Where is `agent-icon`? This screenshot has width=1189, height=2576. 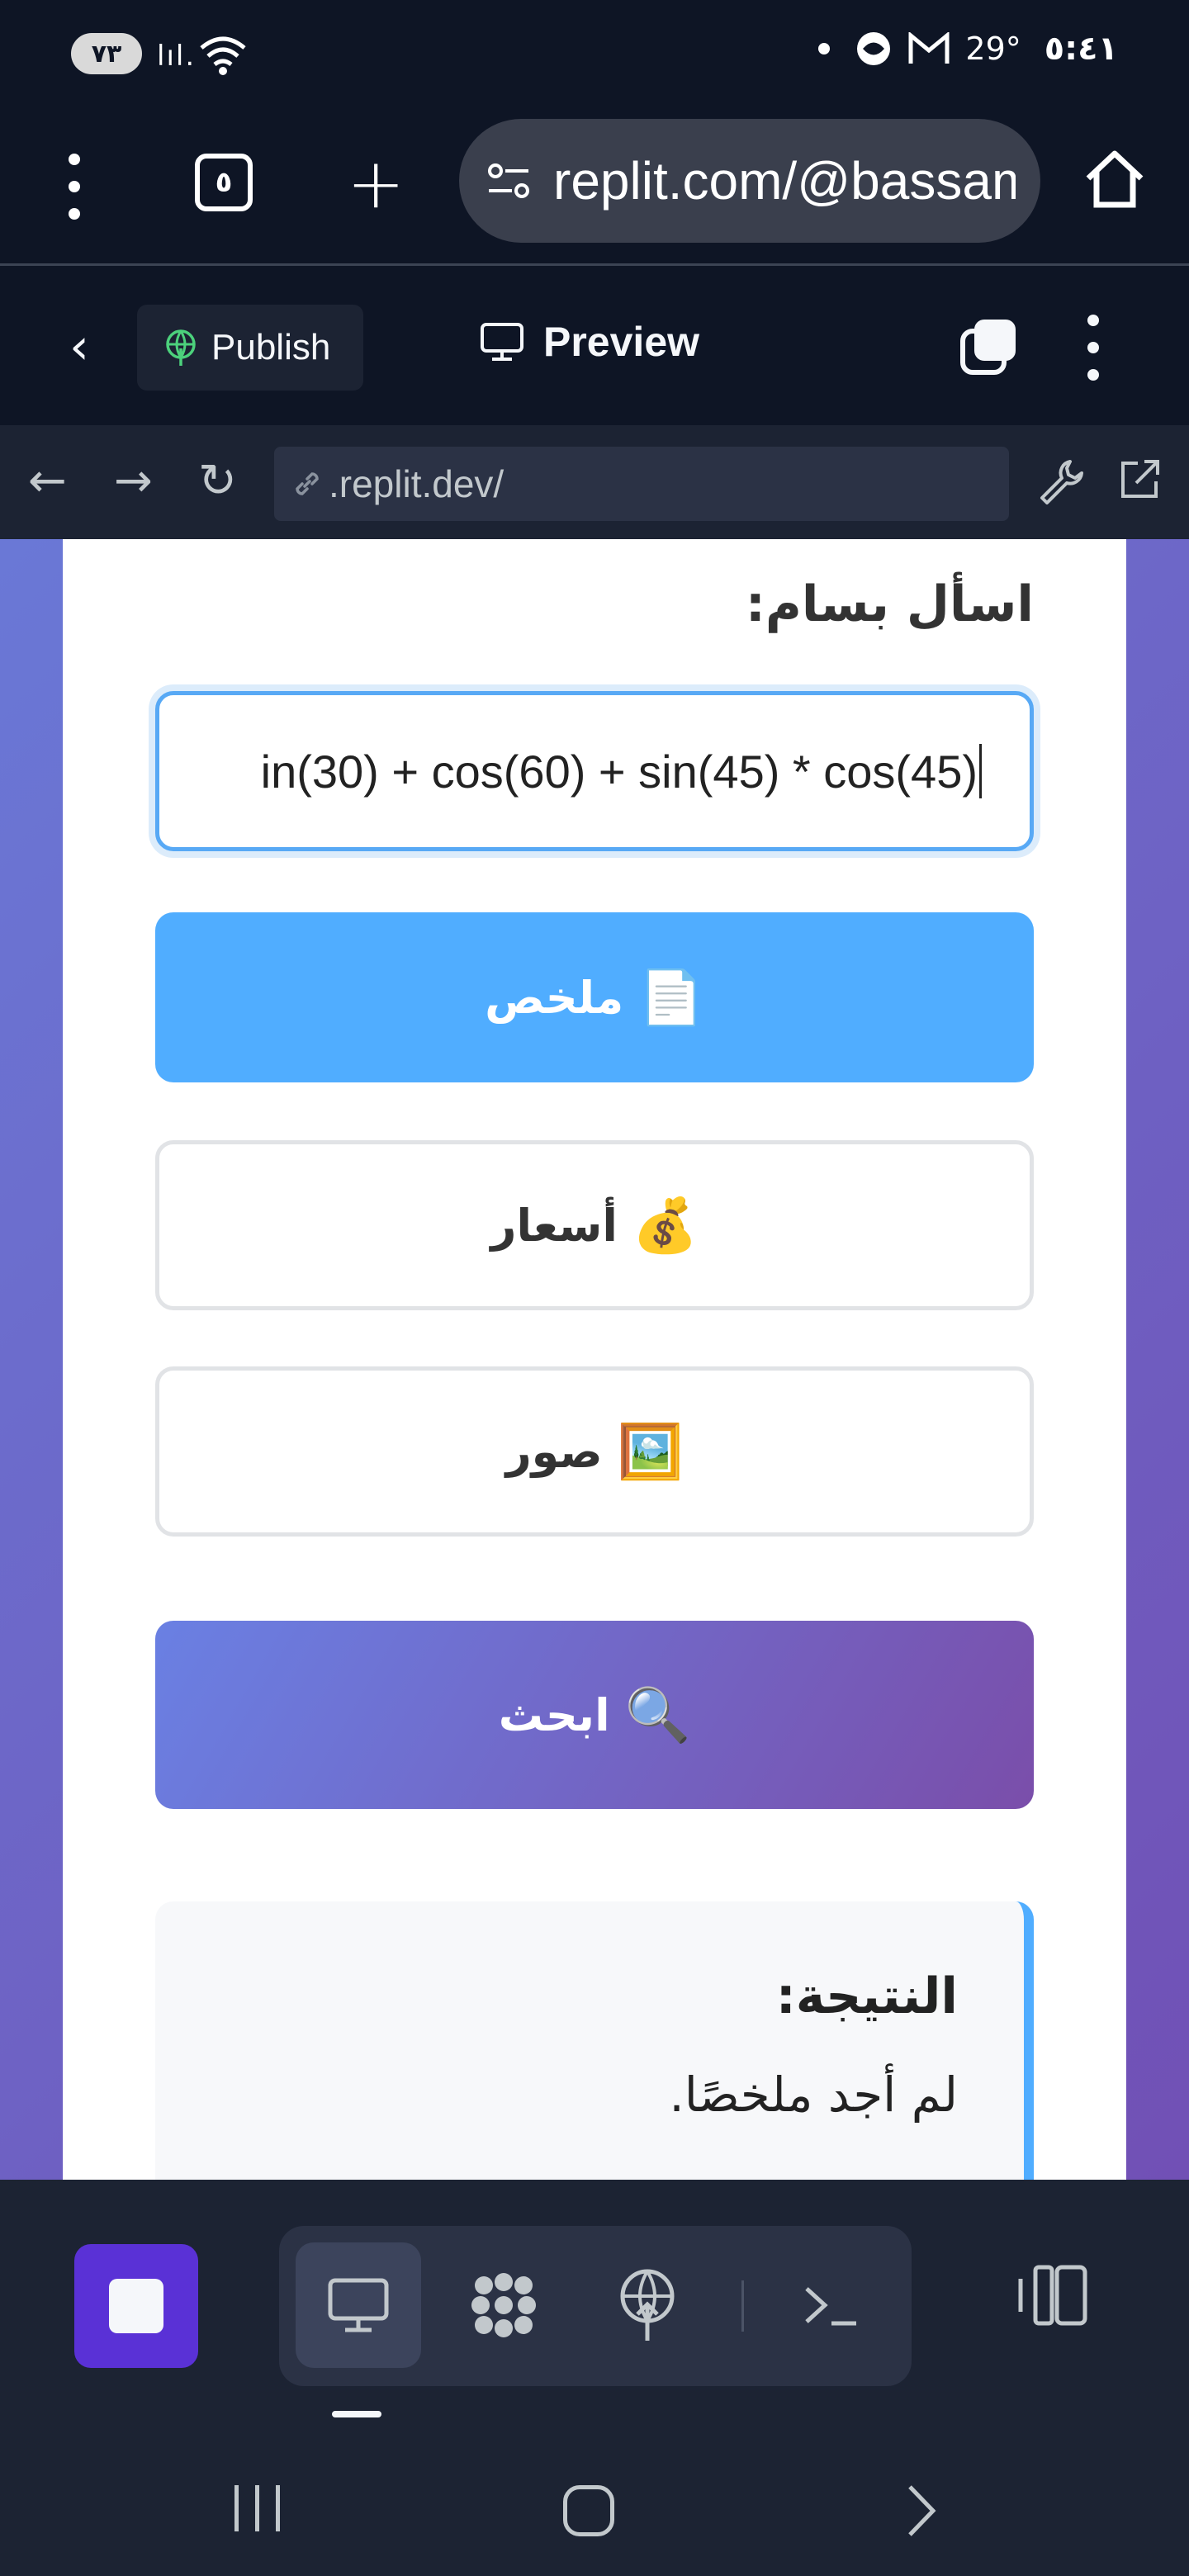
agent-icon is located at coordinates (503, 2305).